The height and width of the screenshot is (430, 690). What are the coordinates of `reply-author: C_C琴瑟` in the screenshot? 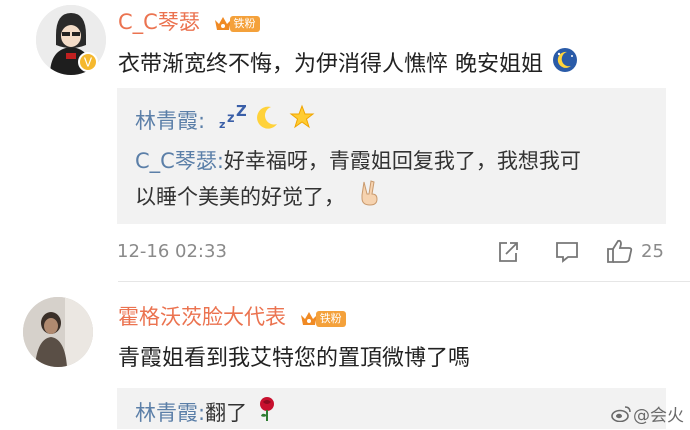 It's located at (176, 161).